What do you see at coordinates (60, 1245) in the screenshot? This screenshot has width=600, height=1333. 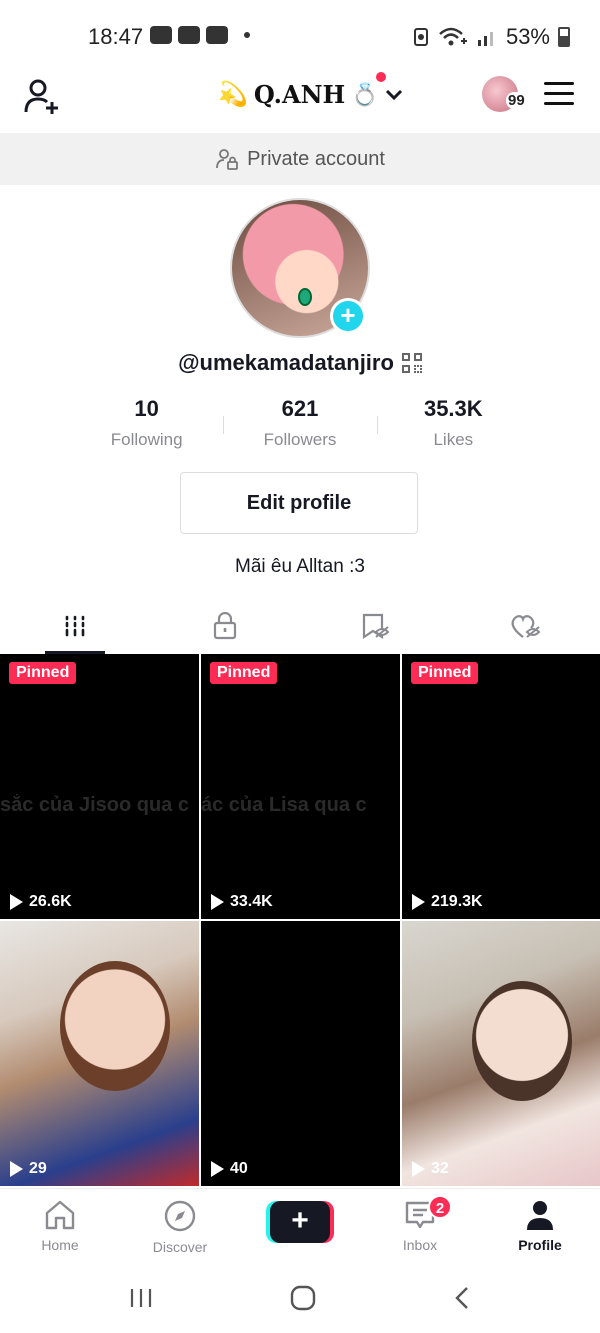 I see `nav-home-label: Home` at bounding box center [60, 1245].